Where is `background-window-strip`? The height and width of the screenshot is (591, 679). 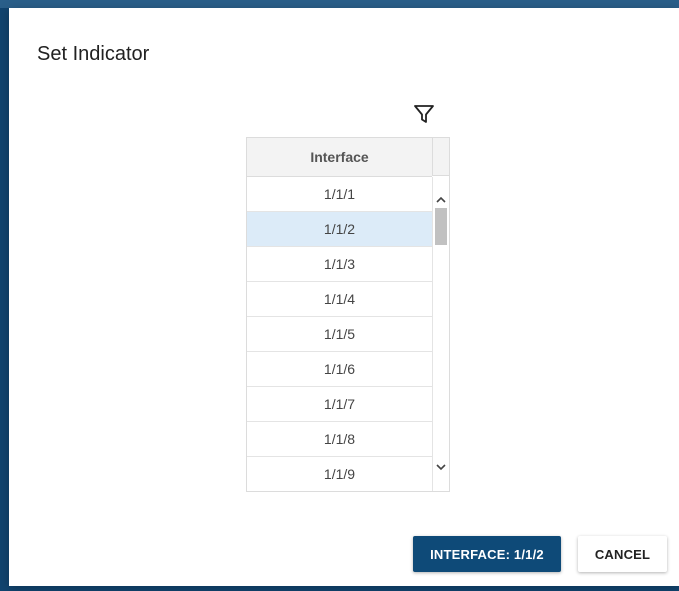 background-window-strip is located at coordinates (339, 4).